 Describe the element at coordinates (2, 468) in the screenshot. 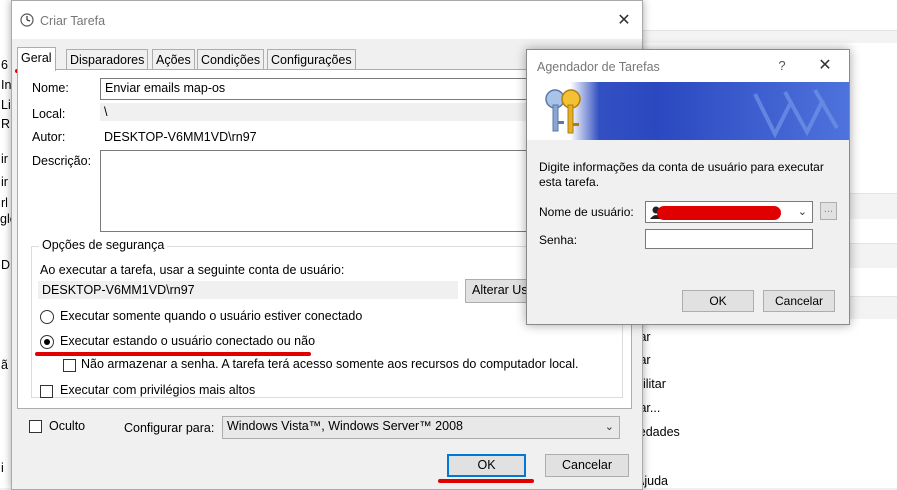

I see `bg-fragment: i` at that location.